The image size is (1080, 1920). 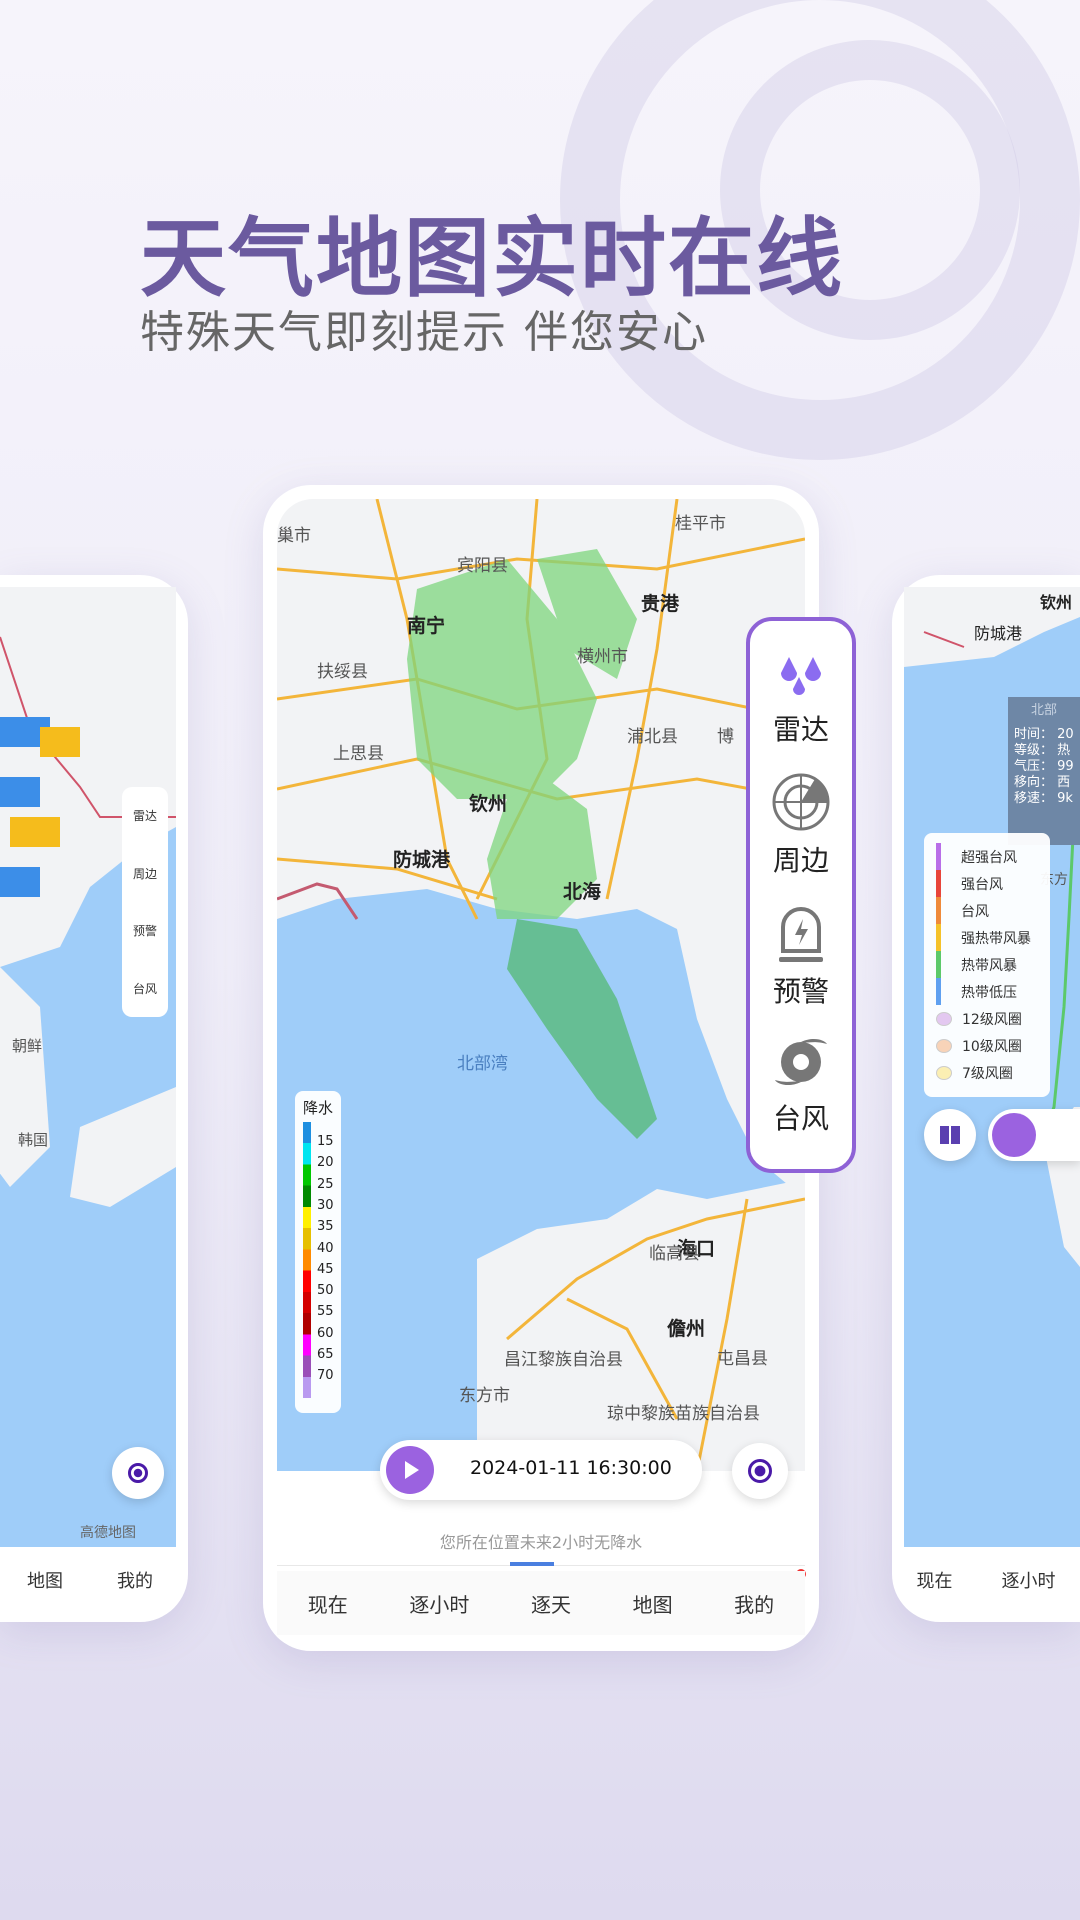 What do you see at coordinates (801, 936) in the screenshot?
I see `warning-light-icon` at bounding box center [801, 936].